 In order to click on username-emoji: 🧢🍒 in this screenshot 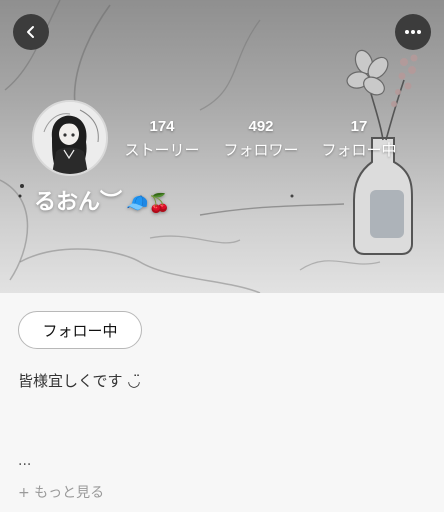, I will do `click(148, 203)`.